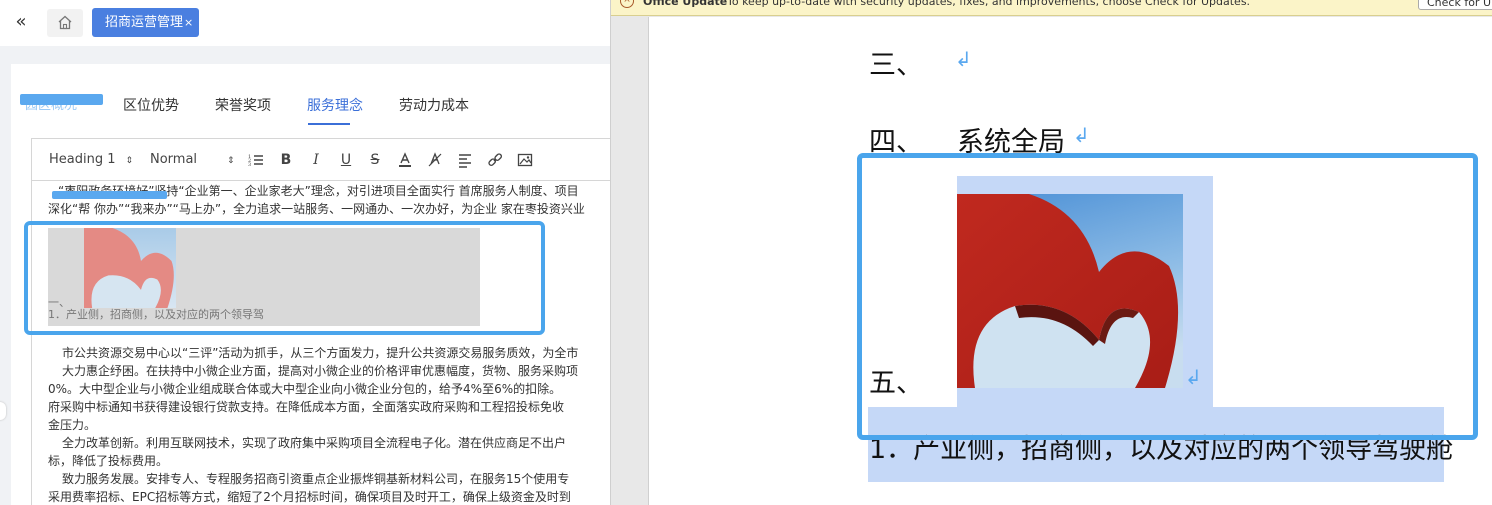  Describe the element at coordinates (243, 105) in the screenshot. I see `tab-honors-awards: 荣誉奖项` at that location.